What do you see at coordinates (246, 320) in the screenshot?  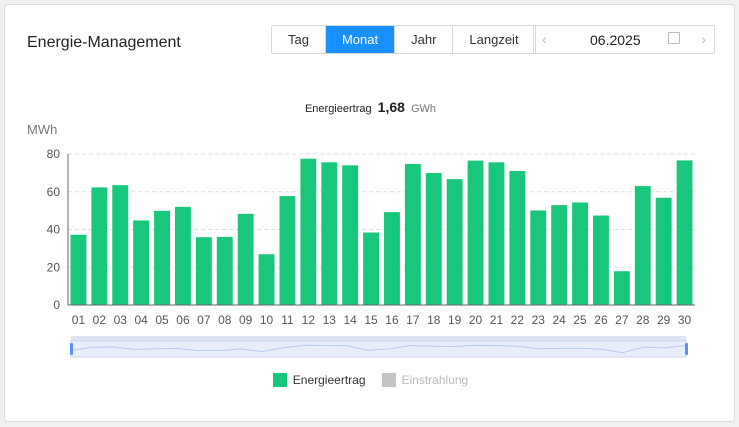 I see `x-tick-label: 09` at bounding box center [246, 320].